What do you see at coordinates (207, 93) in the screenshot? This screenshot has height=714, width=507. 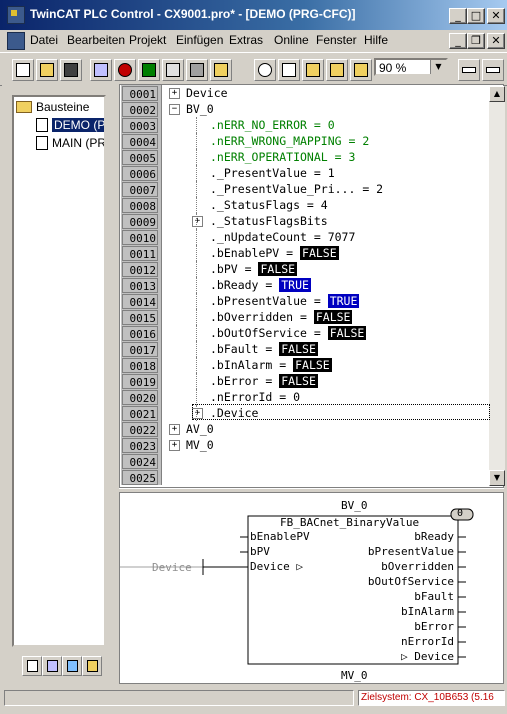 I see `watch-line: Device` at bounding box center [207, 93].